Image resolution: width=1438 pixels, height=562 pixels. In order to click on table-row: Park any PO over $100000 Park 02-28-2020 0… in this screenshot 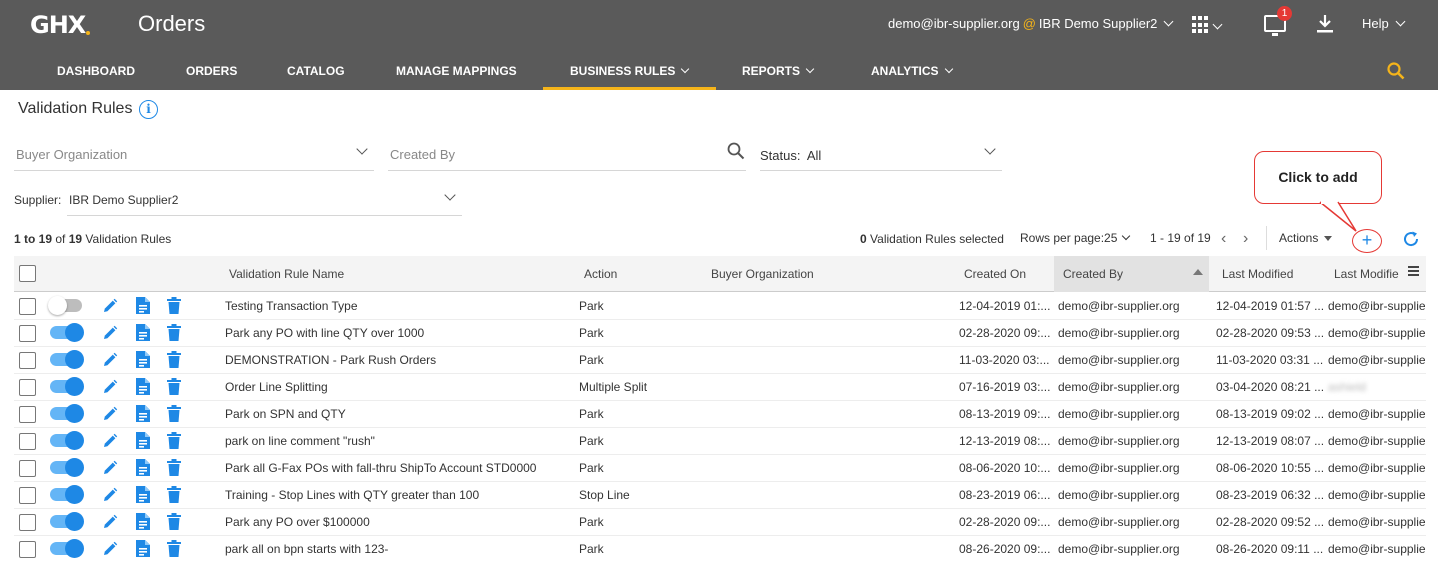, I will do `click(720, 522)`.